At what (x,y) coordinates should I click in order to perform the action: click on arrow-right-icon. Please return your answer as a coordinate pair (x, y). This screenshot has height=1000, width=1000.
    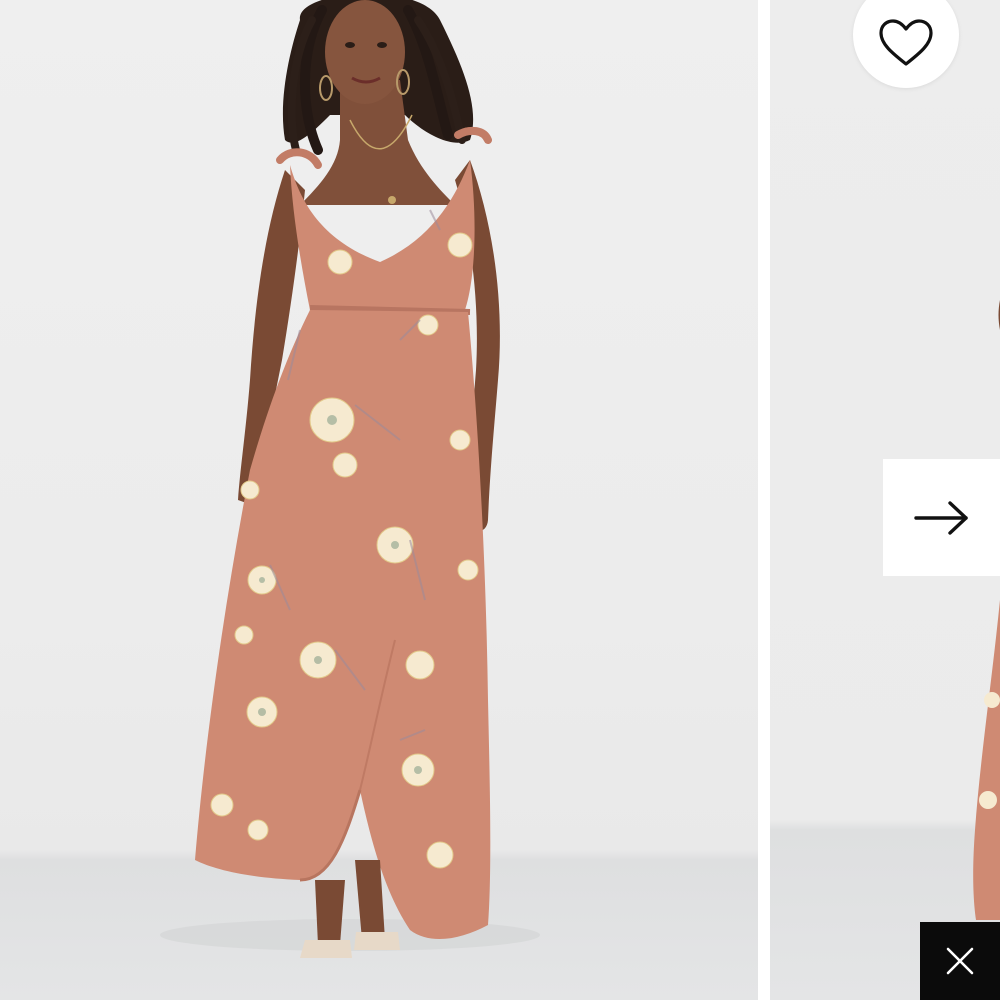
    Looking at the image, I should click on (940, 517).